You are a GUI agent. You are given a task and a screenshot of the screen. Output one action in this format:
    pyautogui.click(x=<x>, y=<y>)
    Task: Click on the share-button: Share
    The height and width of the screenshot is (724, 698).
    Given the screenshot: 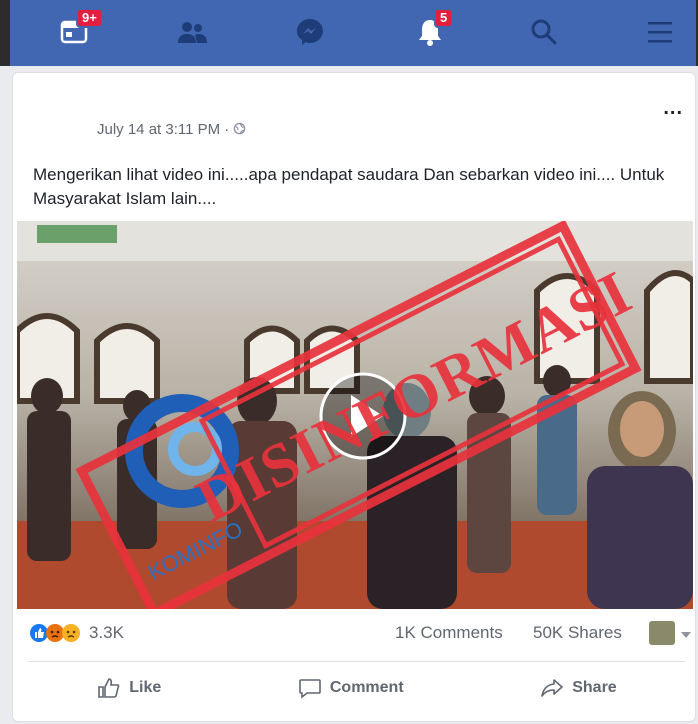 What is the action you would take?
    pyautogui.click(x=578, y=688)
    